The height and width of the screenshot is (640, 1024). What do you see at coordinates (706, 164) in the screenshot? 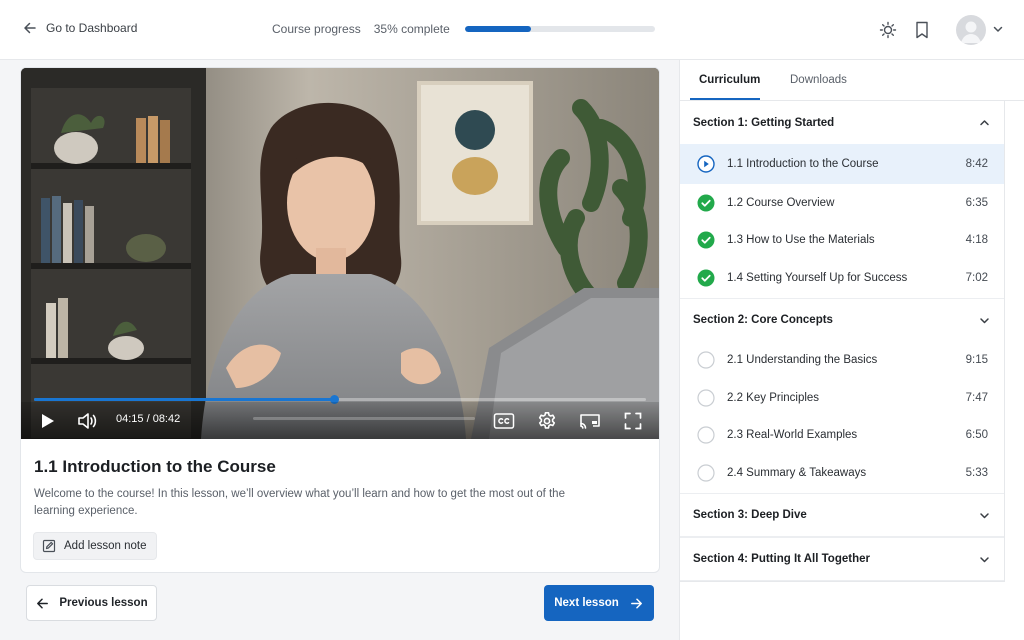
I see `play-circle-icon` at bounding box center [706, 164].